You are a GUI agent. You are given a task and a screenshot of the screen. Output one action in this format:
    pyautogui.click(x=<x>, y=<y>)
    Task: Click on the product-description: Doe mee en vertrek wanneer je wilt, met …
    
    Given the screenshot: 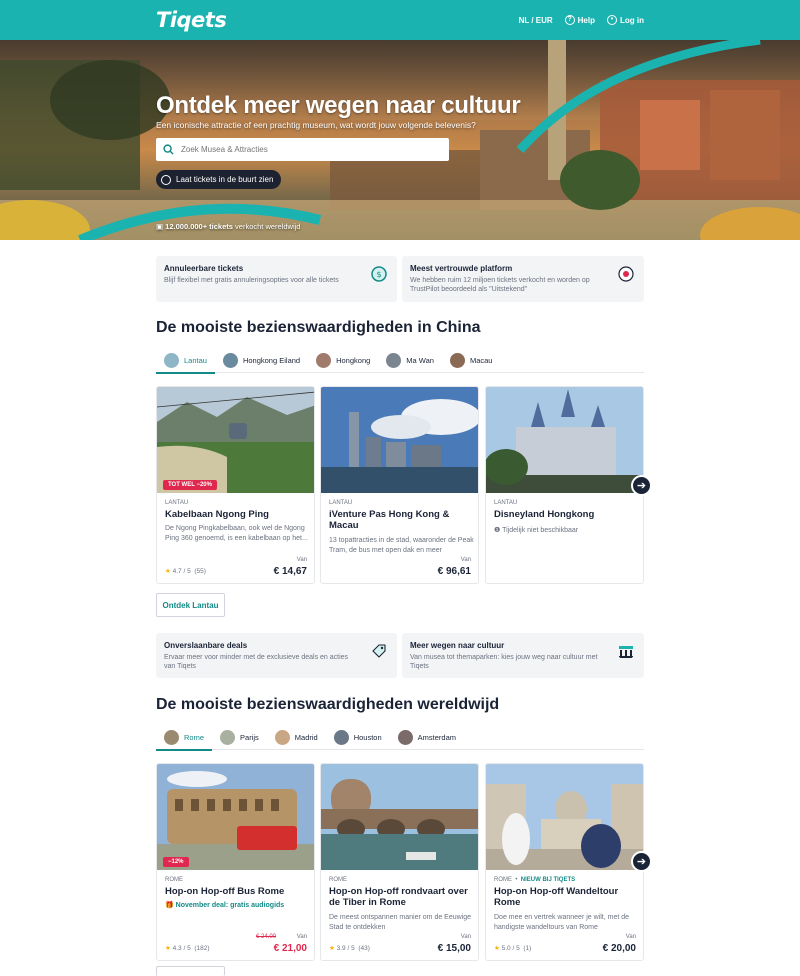 What is the action you would take?
    pyautogui.click(x=562, y=922)
    